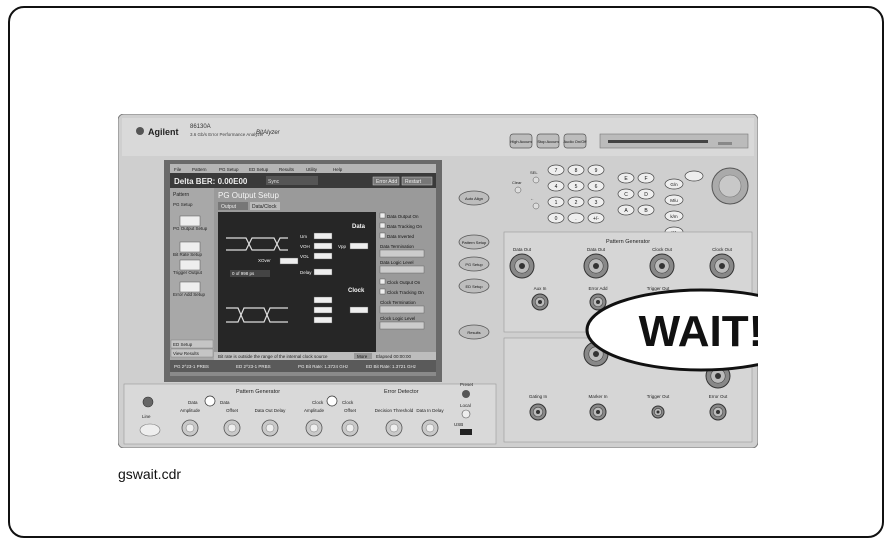 This screenshot has height=547, width=896. Describe the element at coordinates (397, 246) in the screenshot. I see `option-label-3: Data Termination` at that location.